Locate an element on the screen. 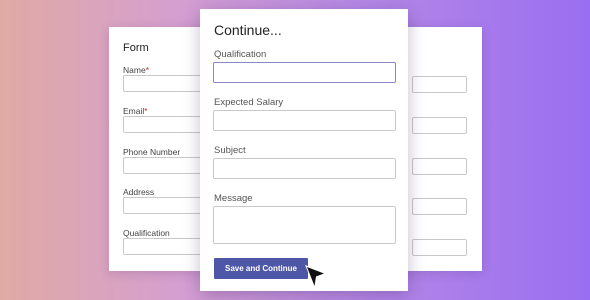 The height and width of the screenshot is (300, 590). expected-salary-input is located at coordinates (304, 120).